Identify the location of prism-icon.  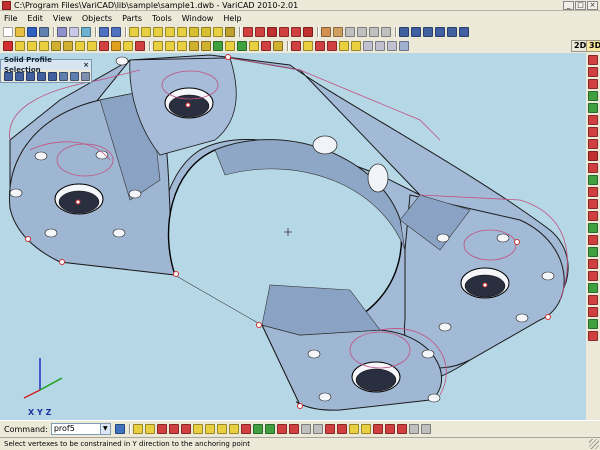
(206, 32).